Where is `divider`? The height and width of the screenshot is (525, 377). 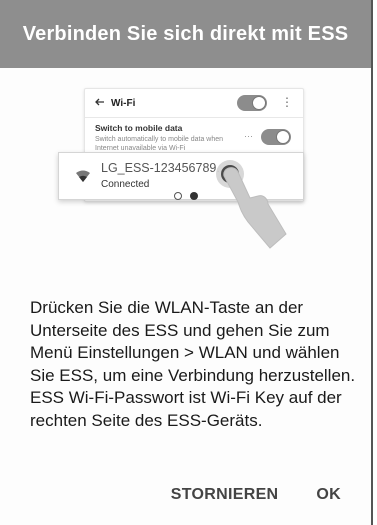 divider is located at coordinates (194, 117).